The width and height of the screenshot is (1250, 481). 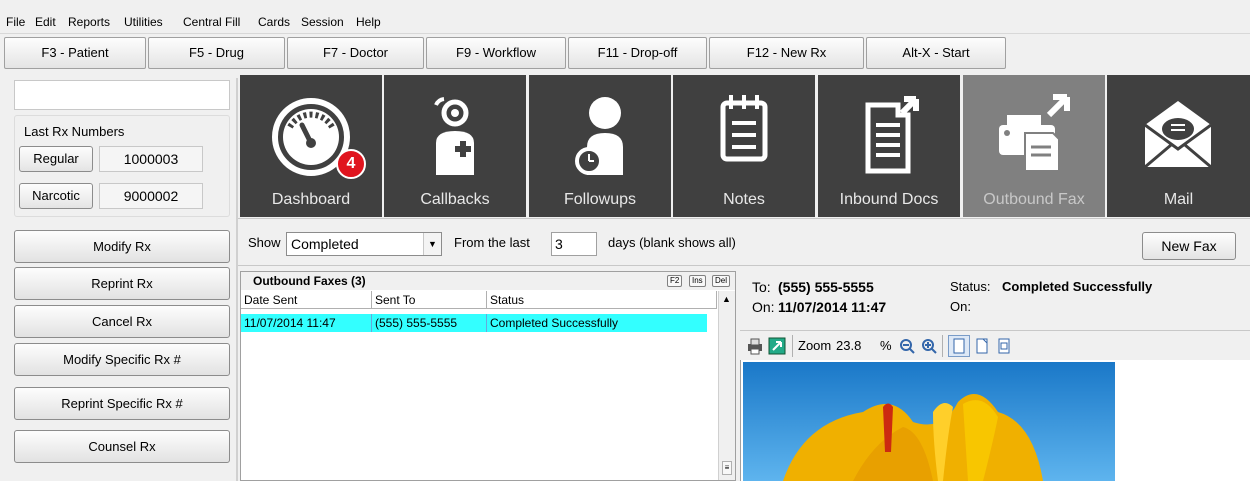 What do you see at coordinates (602, 300) in the screenshot?
I see `column-status: Status` at bounding box center [602, 300].